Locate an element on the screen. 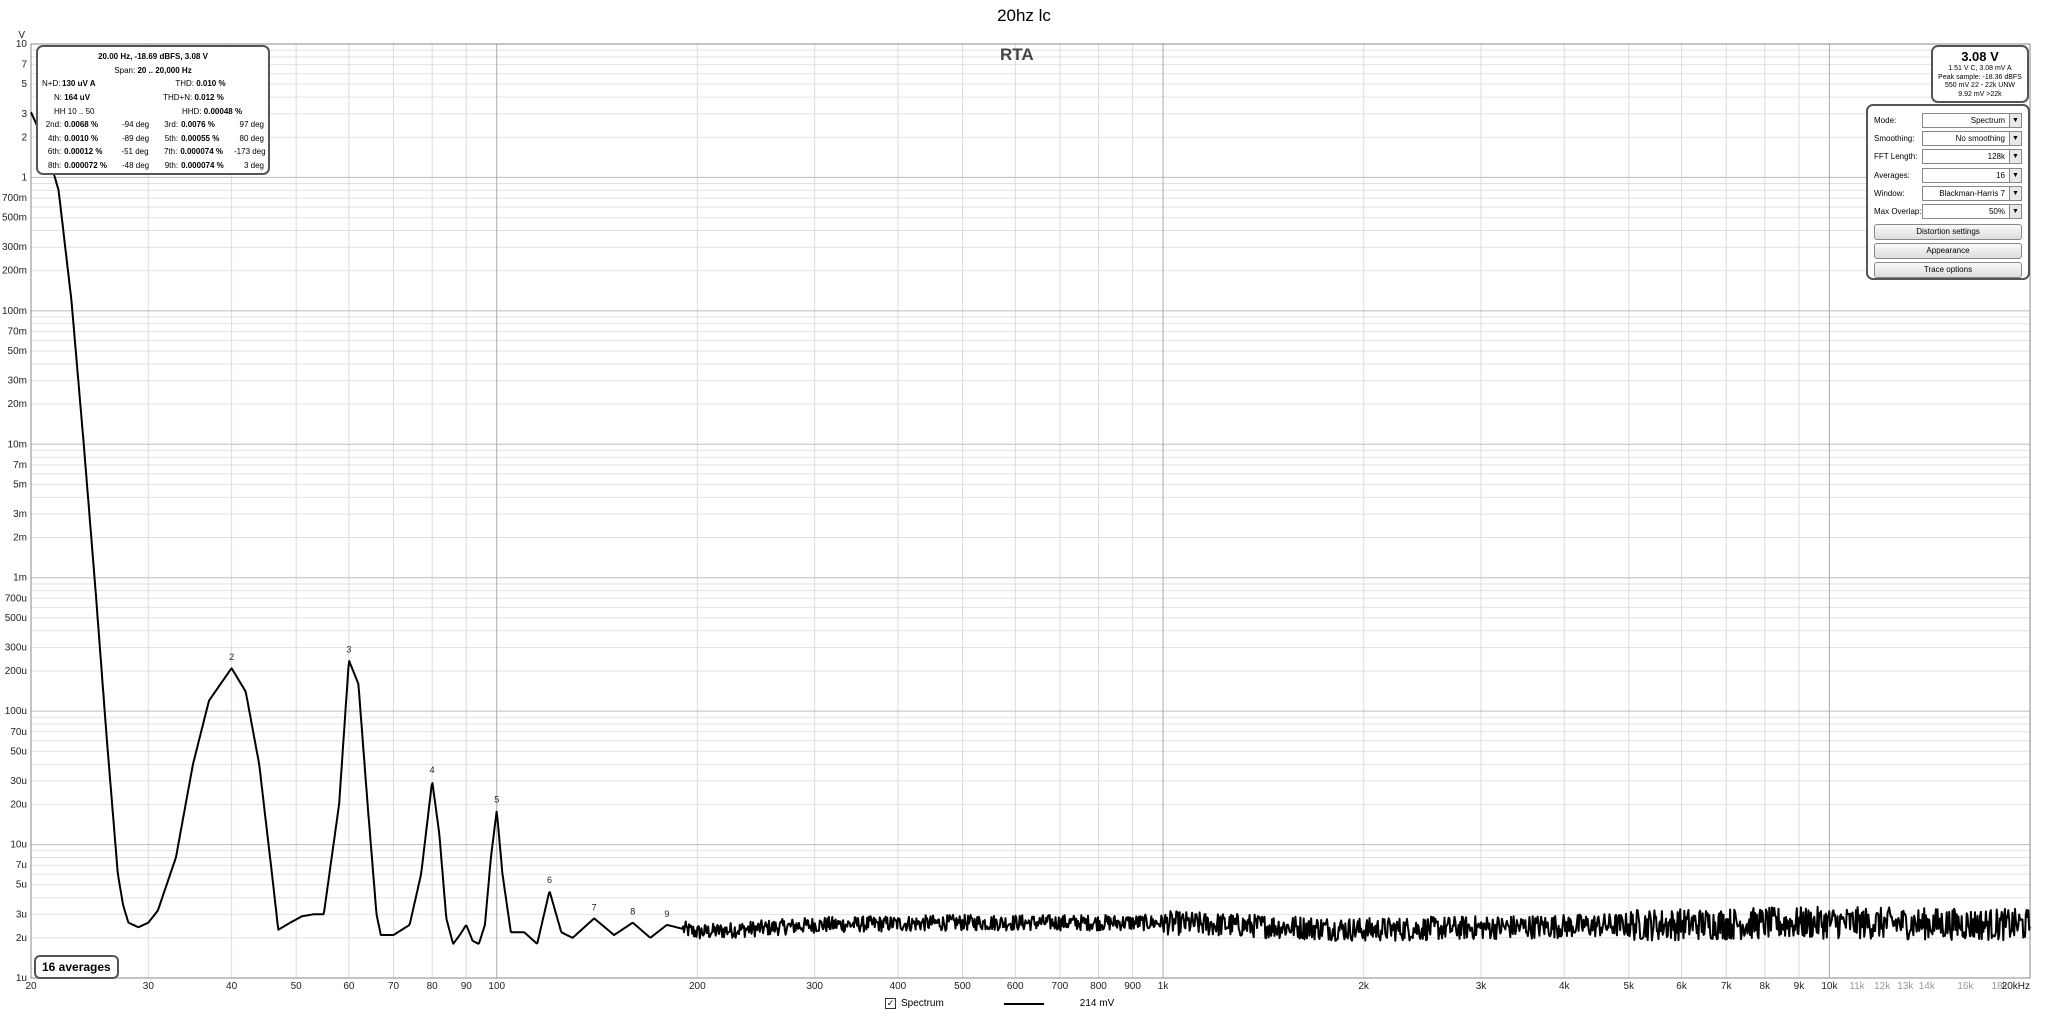 The image size is (2048, 1016). harmonic-label: 2nd: is located at coordinates (53, 125).